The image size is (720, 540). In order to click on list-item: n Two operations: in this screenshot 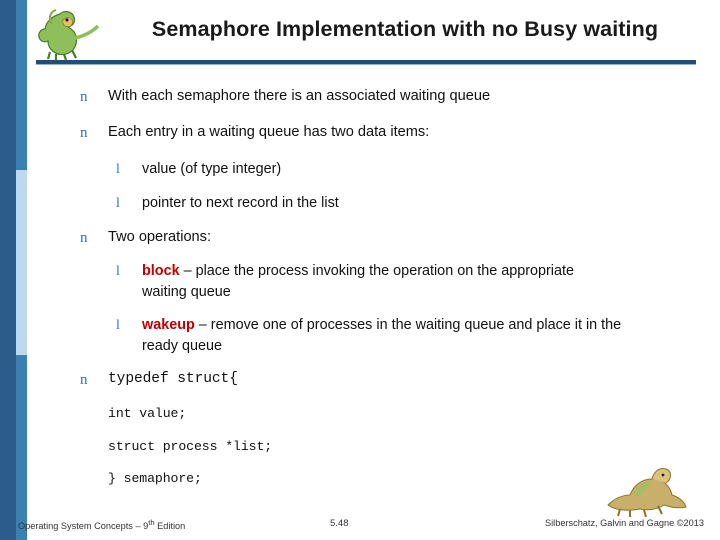, I will do `click(400, 237)`.